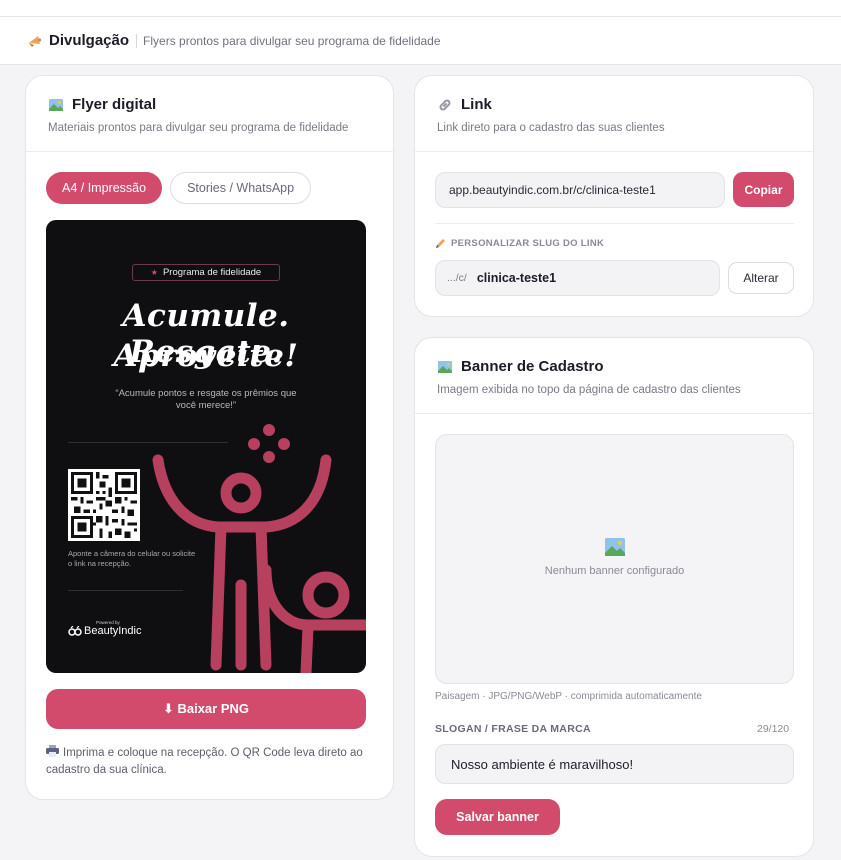  What do you see at coordinates (206, 356) in the screenshot?
I see `flyer-headline-line2: Aproveite!` at bounding box center [206, 356].